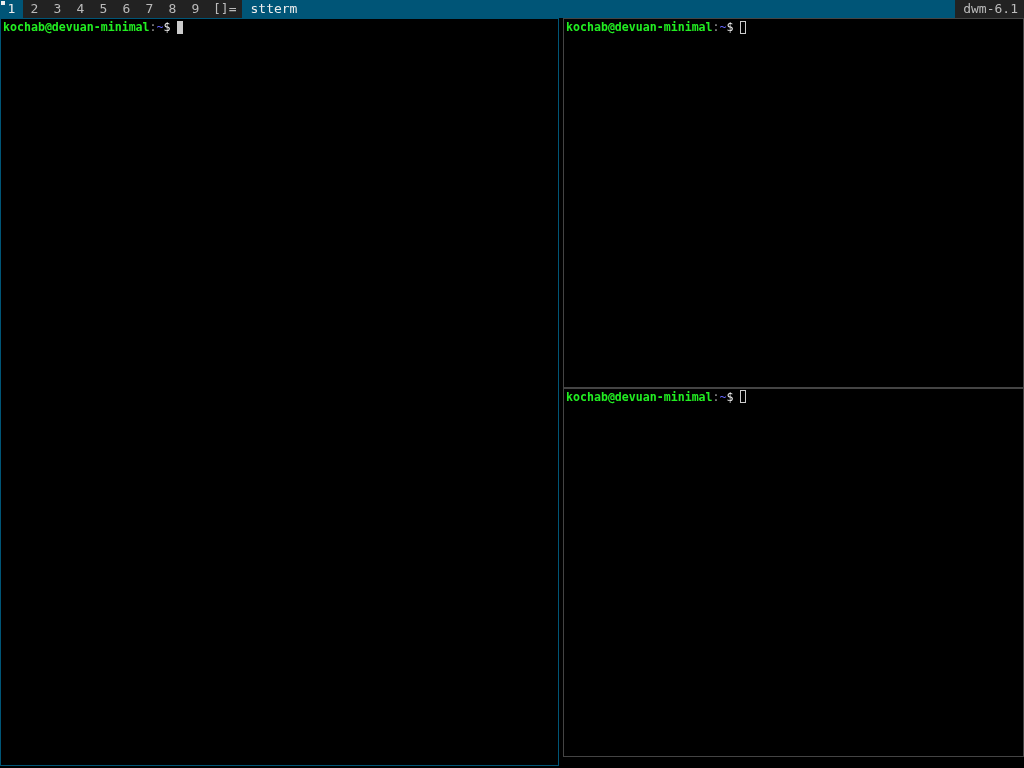 Image resolution: width=1024 pixels, height=768 pixels. I want to click on window-title: stterm, so click(599, 9).